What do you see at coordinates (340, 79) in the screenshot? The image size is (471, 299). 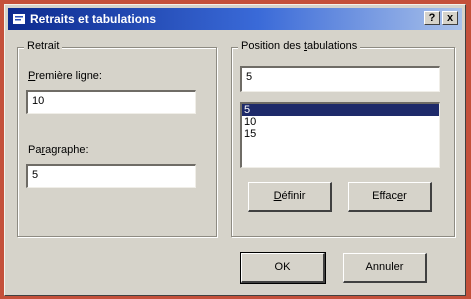 I see `tabulation-position-input: 5` at bounding box center [340, 79].